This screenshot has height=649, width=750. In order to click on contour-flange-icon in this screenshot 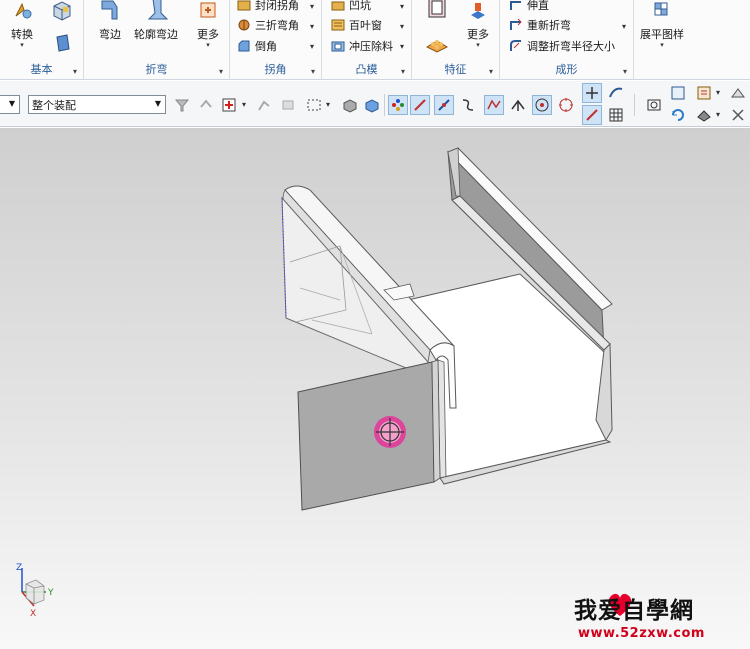, I will do `click(156, 12)`.